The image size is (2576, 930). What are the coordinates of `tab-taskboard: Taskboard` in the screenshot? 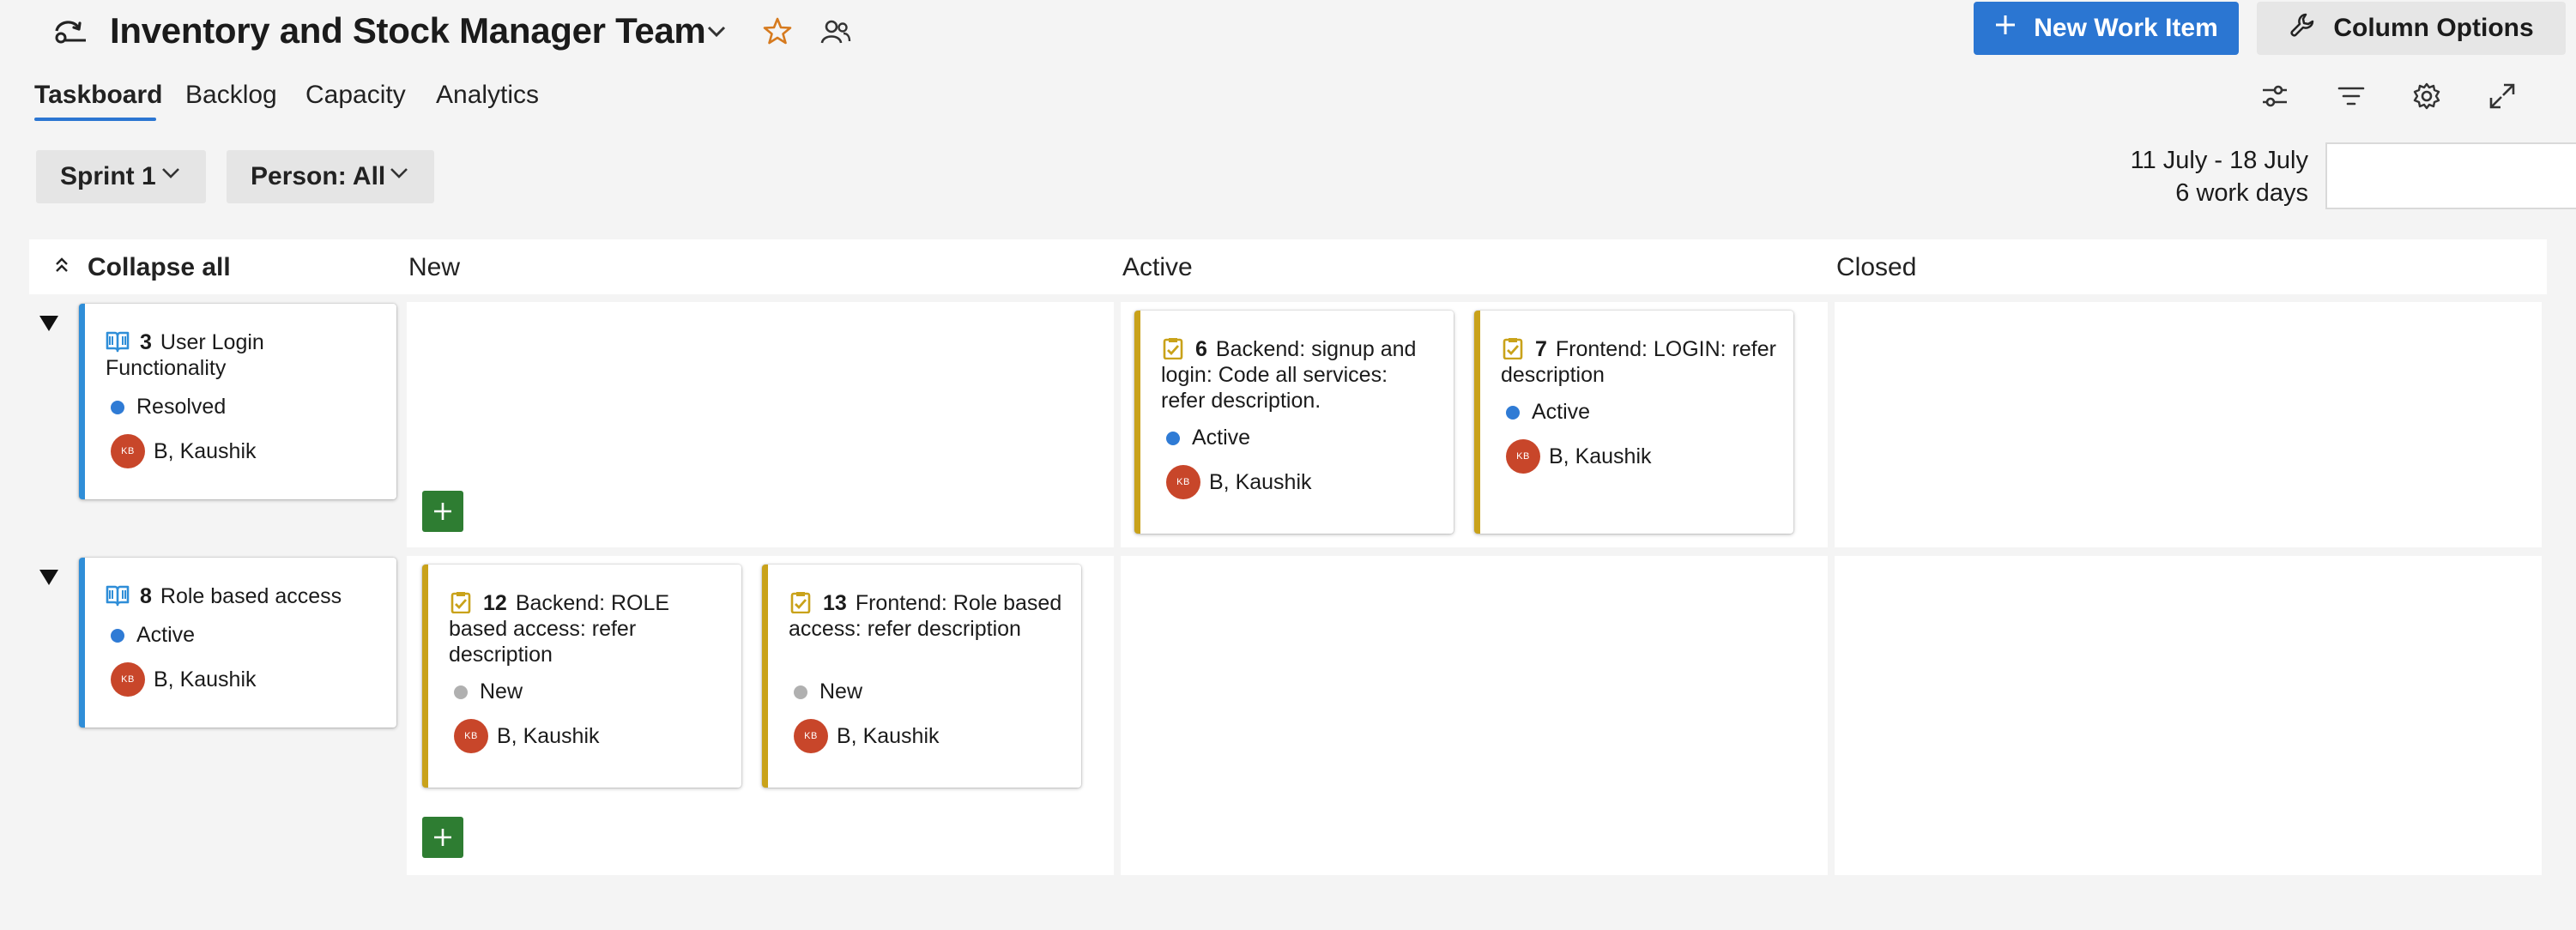 It's located at (98, 95).